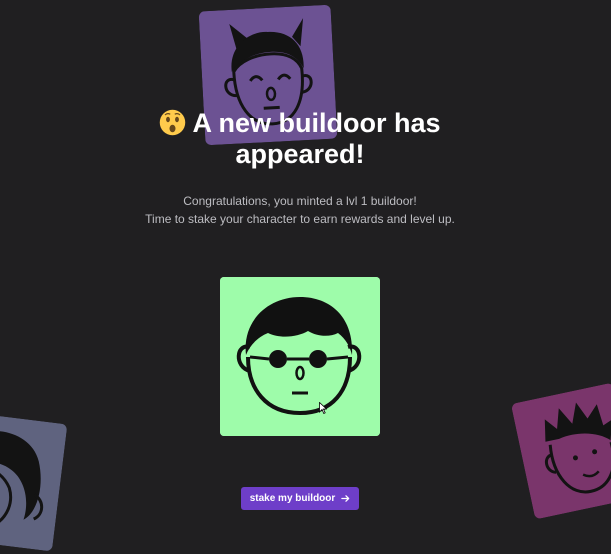 The height and width of the screenshot is (554, 611). Describe the element at coordinates (173, 122) in the screenshot. I see `surprised-face-emoji-icon` at that location.